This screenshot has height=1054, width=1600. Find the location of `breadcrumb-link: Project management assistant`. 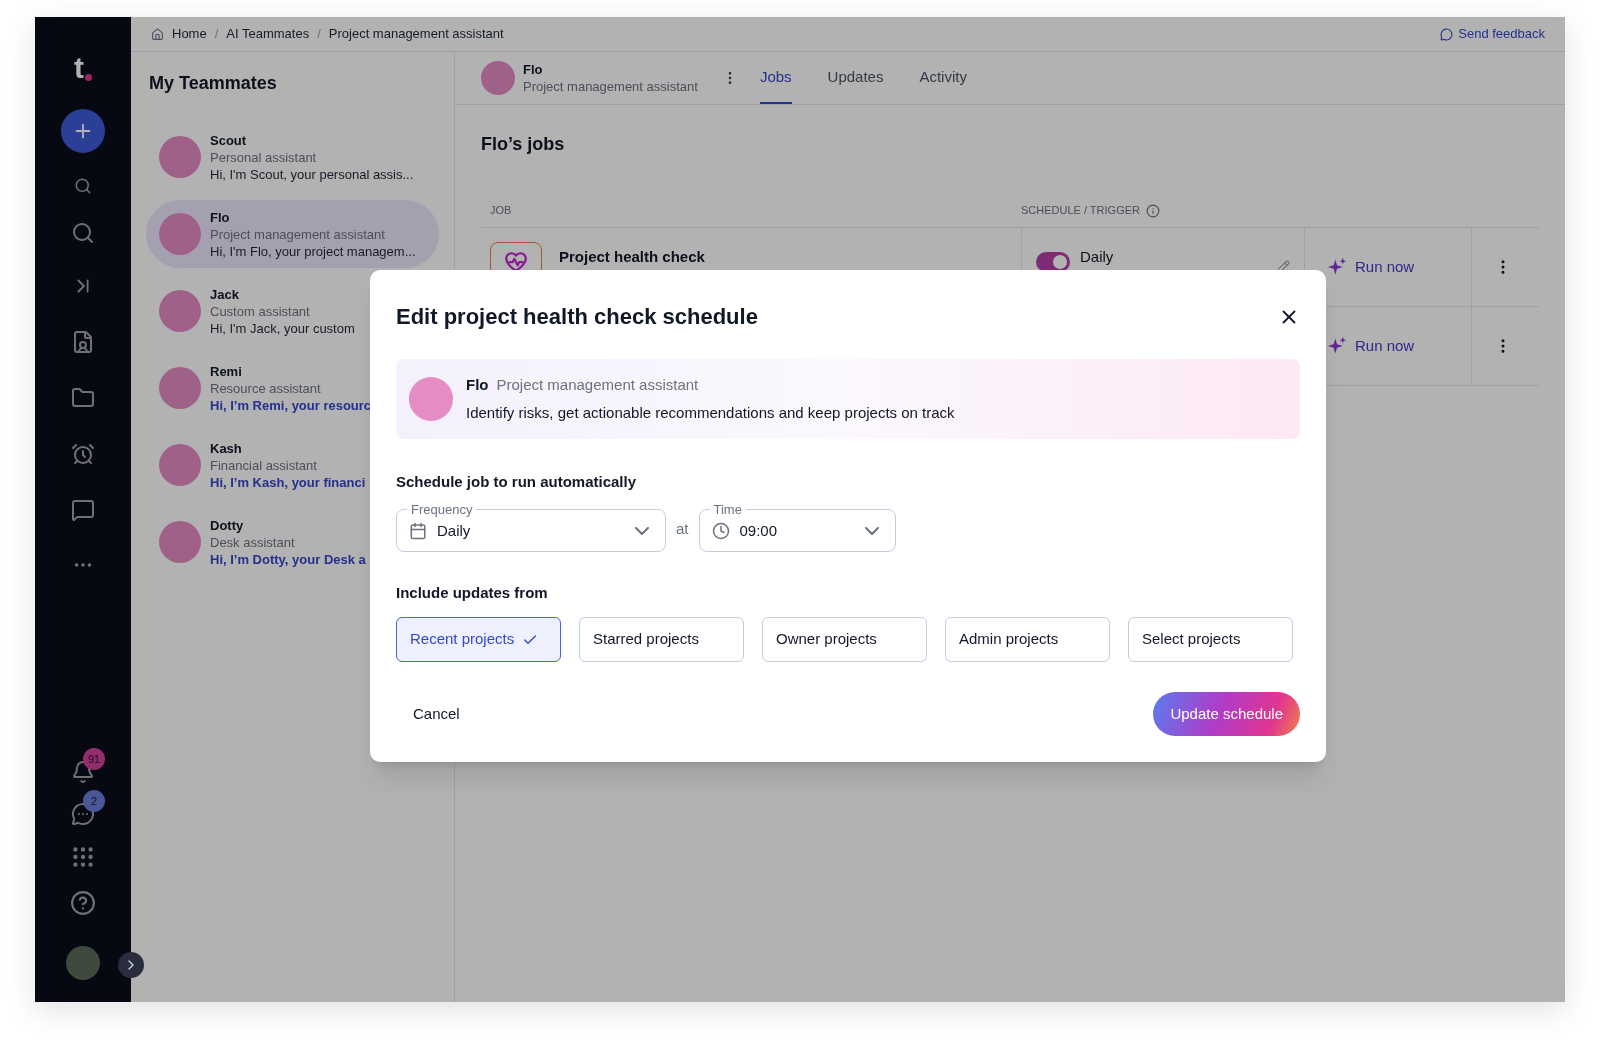

breadcrumb-link: Project management assistant is located at coordinates (416, 34).